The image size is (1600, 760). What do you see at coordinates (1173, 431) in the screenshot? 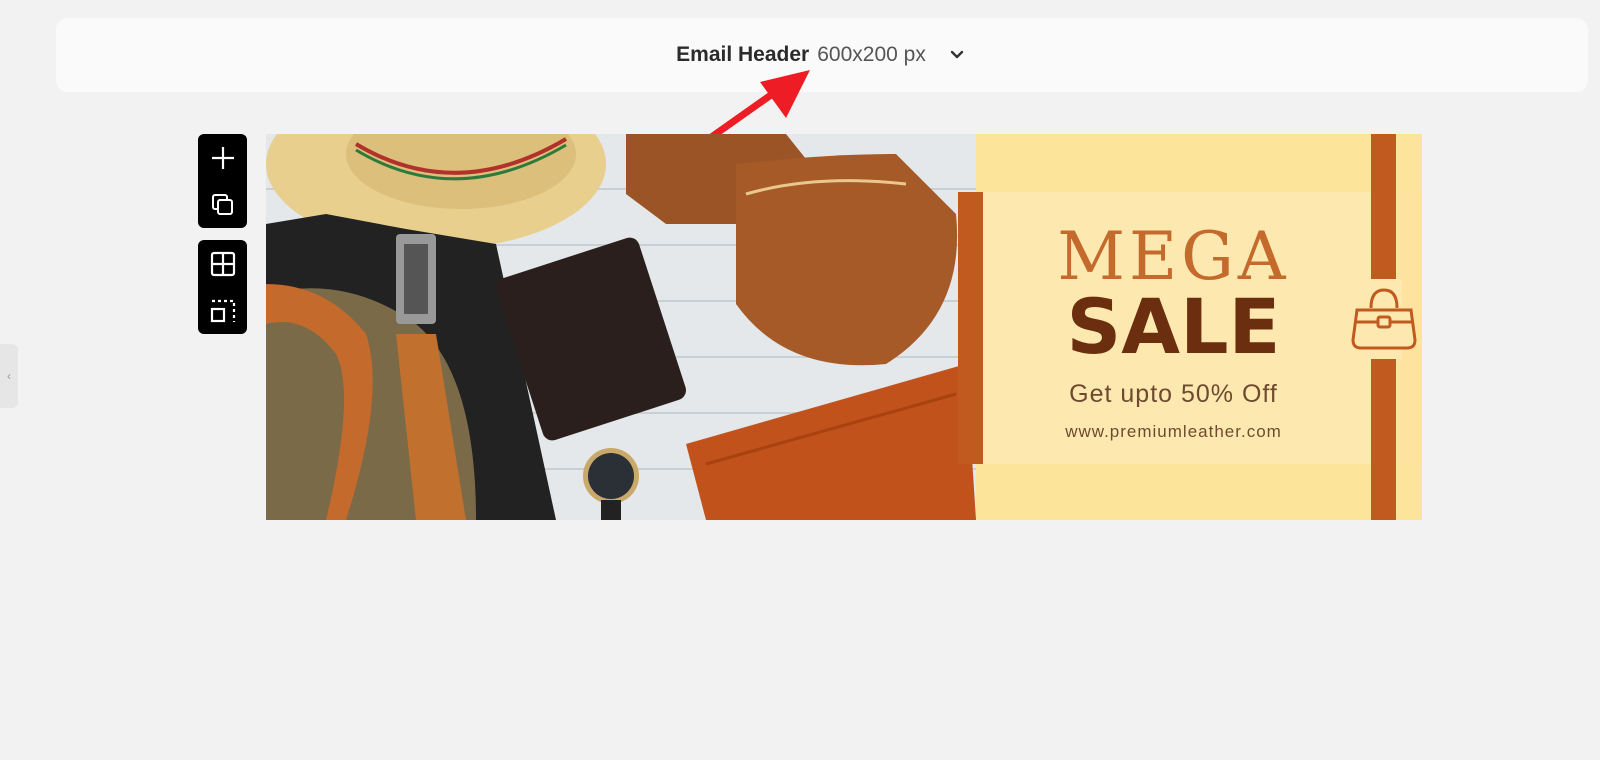
I see `website-url: www.premiumleather.com` at bounding box center [1173, 431].